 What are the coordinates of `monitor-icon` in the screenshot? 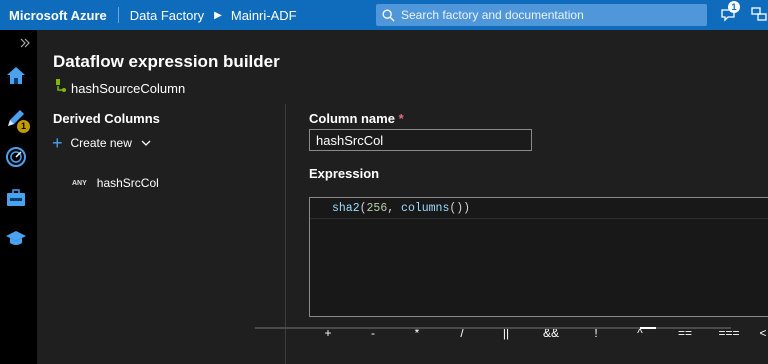 It's located at (16, 157).